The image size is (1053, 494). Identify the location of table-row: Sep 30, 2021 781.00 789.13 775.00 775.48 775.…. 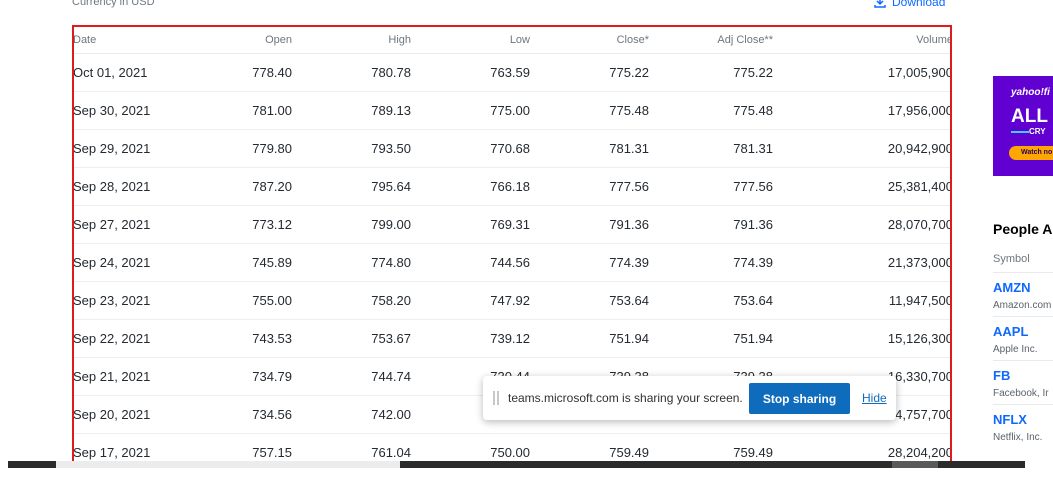
(512, 110).